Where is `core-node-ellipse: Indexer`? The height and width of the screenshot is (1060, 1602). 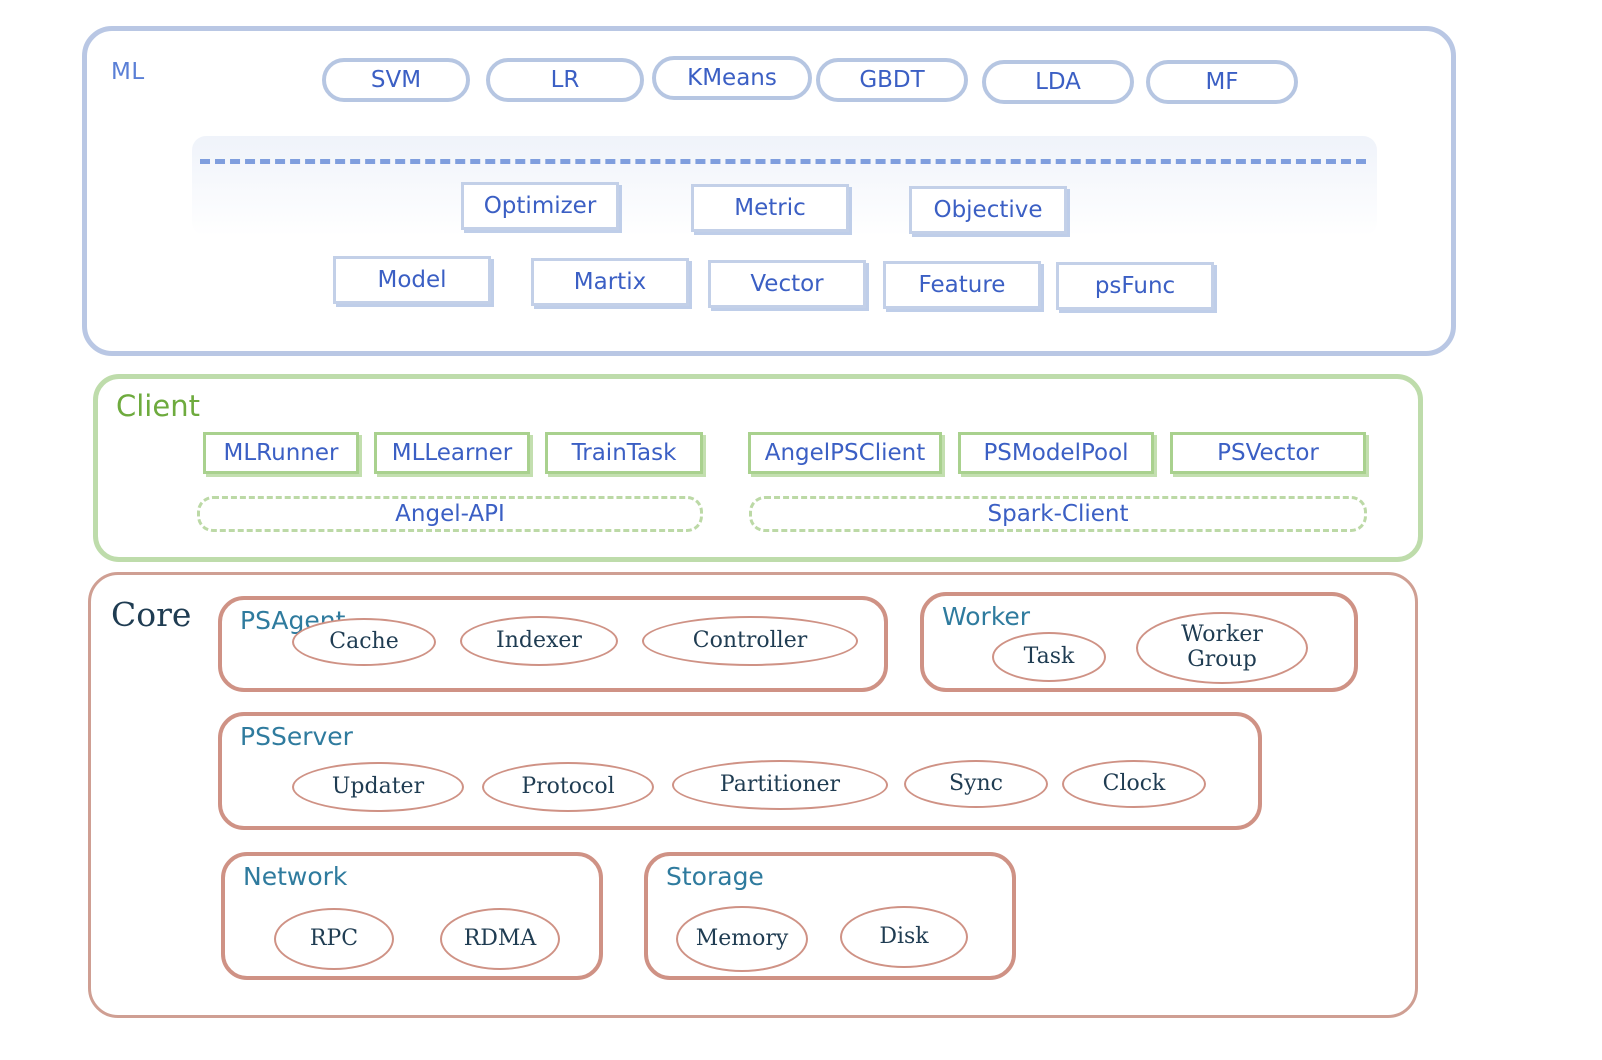
core-node-ellipse: Indexer is located at coordinates (539, 641).